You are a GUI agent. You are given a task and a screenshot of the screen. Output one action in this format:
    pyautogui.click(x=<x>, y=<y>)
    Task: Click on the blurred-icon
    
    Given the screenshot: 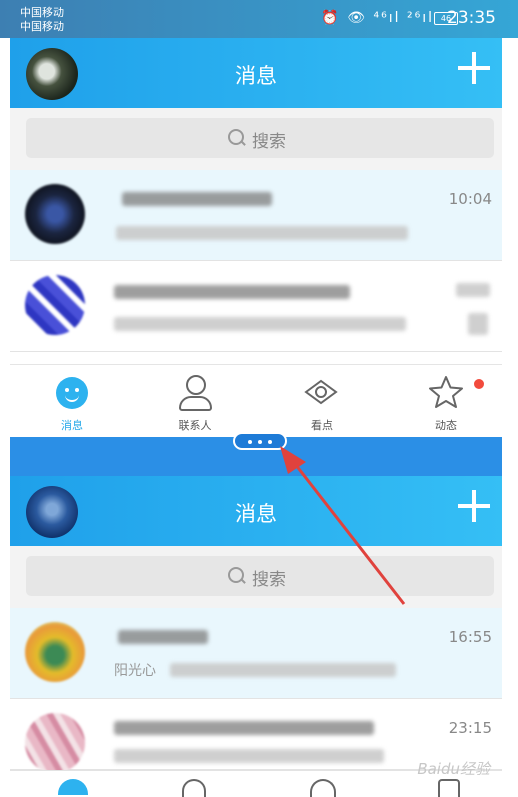 What is the action you would take?
    pyautogui.click(x=478, y=324)
    